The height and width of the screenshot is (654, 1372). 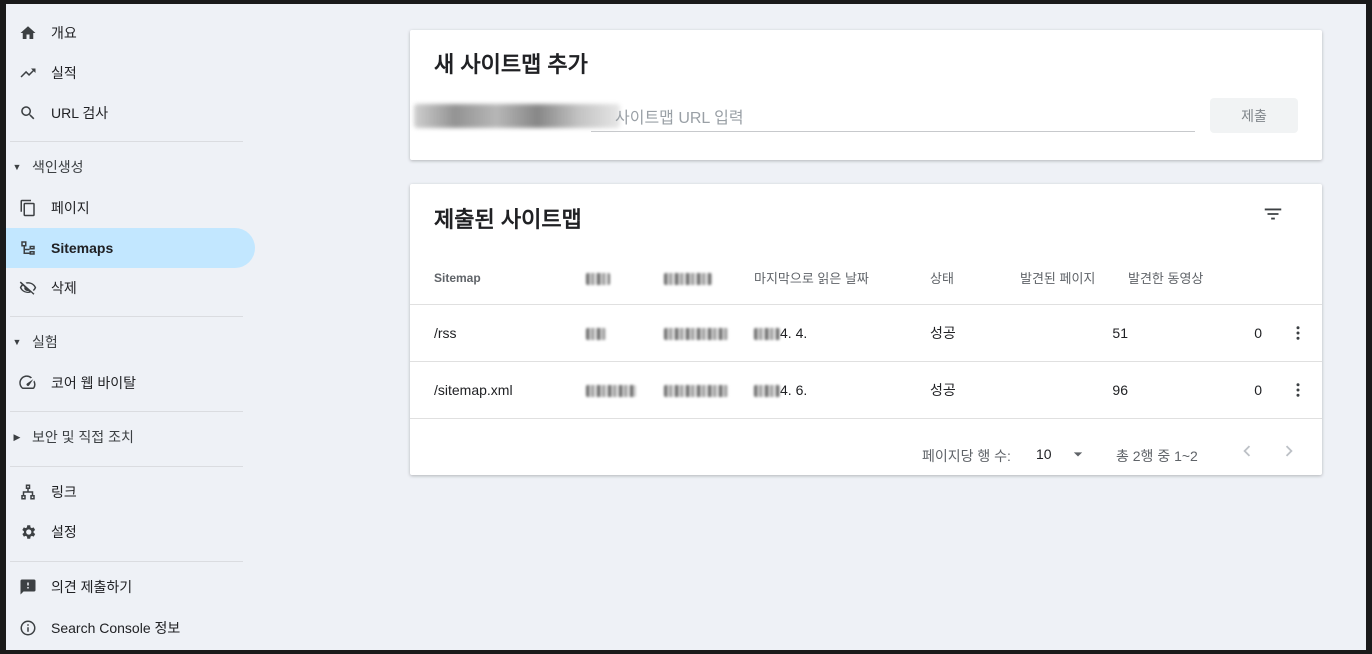 What do you see at coordinates (64, 532) in the screenshot?
I see `sidebar-item-label: 설정` at bounding box center [64, 532].